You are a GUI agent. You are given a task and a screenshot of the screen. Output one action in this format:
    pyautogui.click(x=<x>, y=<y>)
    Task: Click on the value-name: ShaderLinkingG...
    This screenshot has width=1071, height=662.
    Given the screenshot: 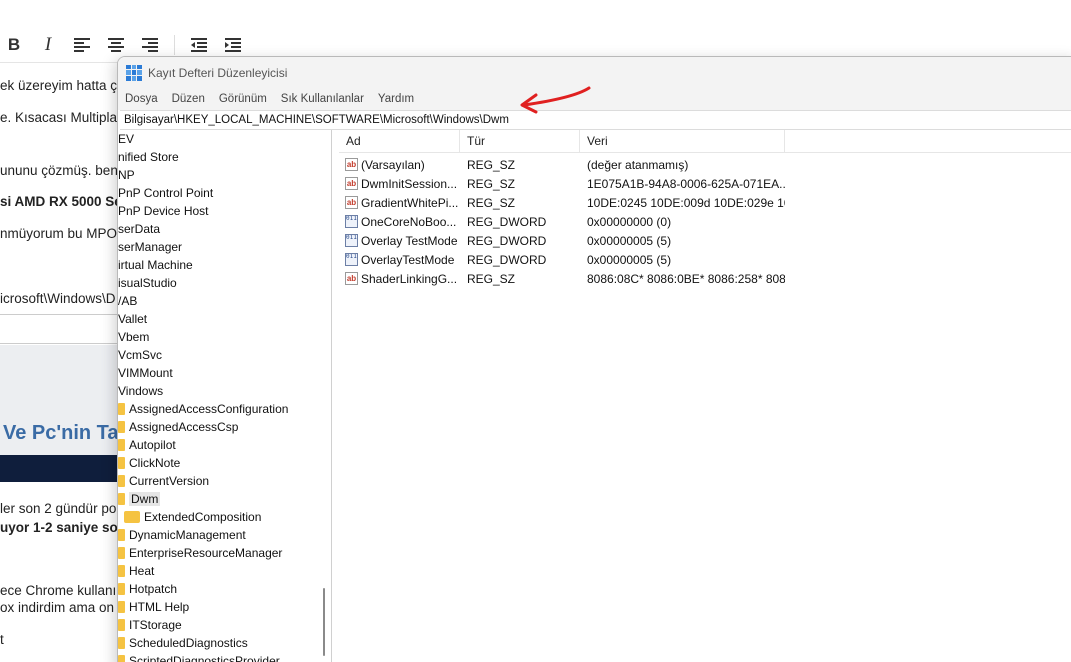 What is the action you would take?
    pyautogui.click(x=409, y=278)
    